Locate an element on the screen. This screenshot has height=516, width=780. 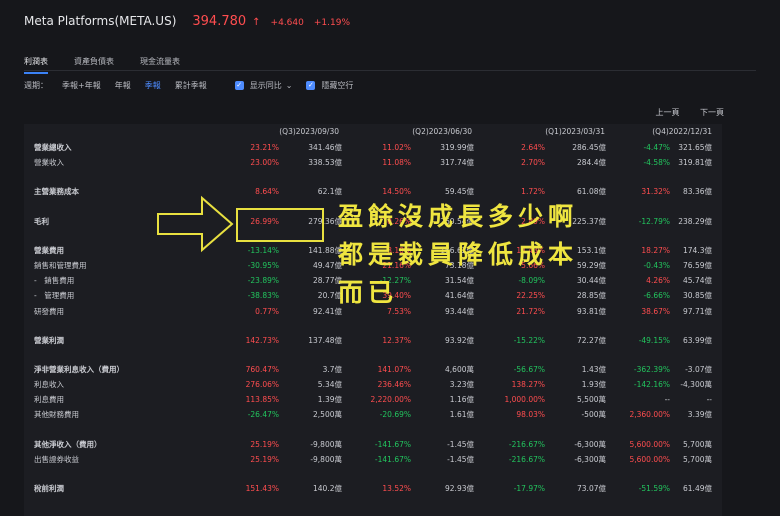
period-option-cumulative: 累計季報 is located at coordinates (191, 85).